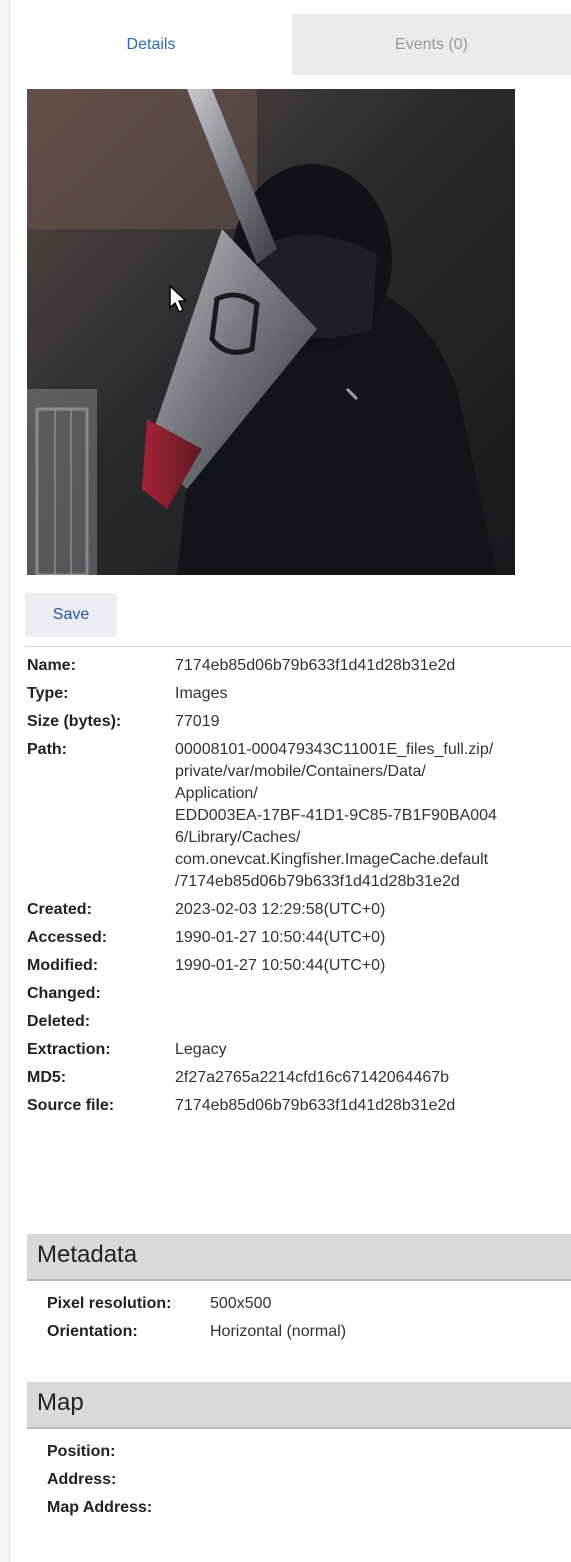 The image size is (571, 1562). What do you see at coordinates (388, 1508) in the screenshot?
I see `map-address-value` at bounding box center [388, 1508].